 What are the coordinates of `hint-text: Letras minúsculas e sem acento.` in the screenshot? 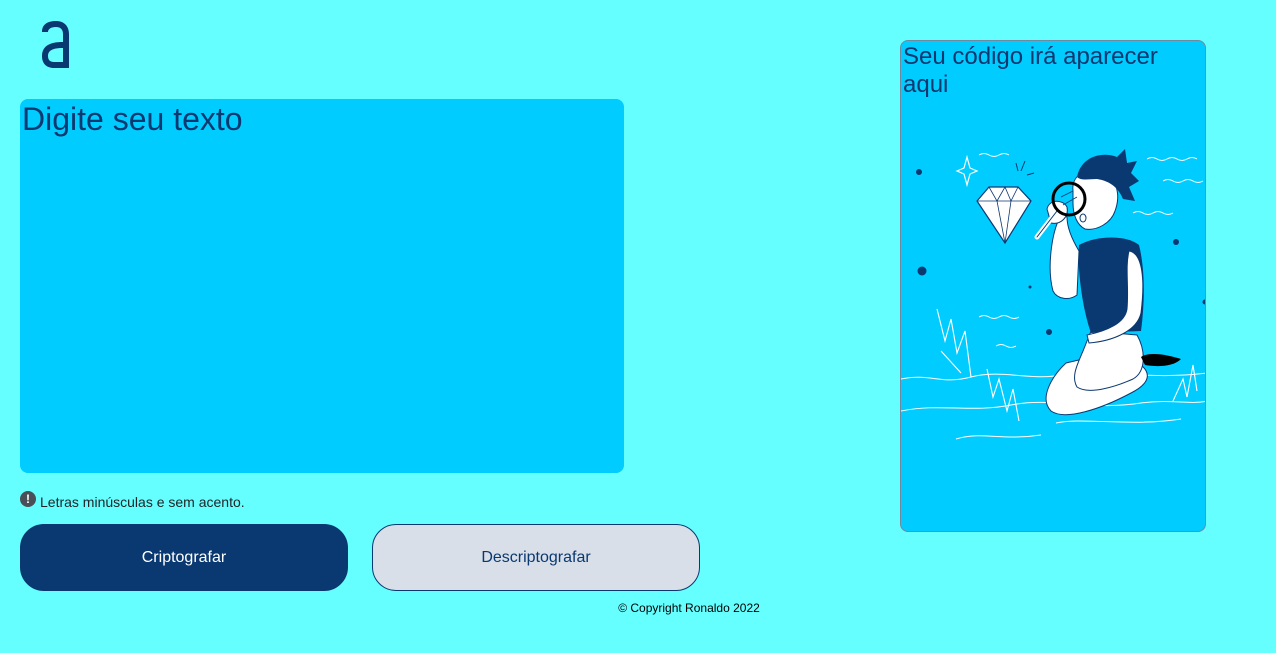 It's located at (142, 502).